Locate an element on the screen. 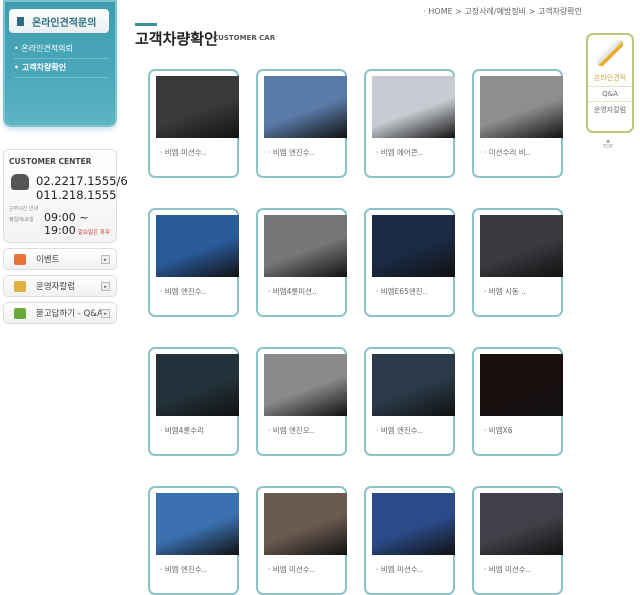 The image size is (640, 595). link-label: 온라인견적의뢰 is located at coordinates (47, 48).